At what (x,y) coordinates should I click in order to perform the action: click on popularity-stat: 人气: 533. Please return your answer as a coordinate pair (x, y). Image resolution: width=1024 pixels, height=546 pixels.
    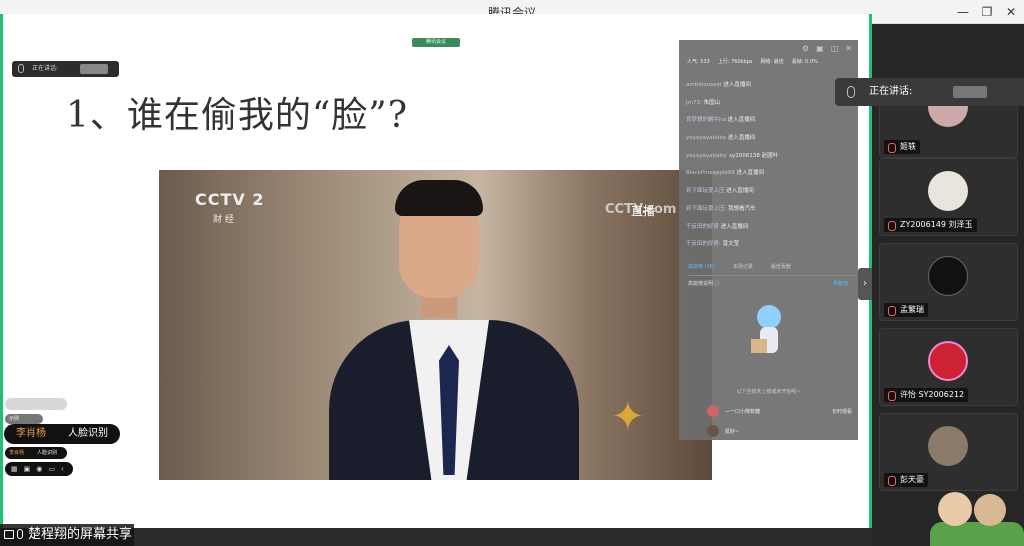
    Looking at the image, I should click on (698, 62).